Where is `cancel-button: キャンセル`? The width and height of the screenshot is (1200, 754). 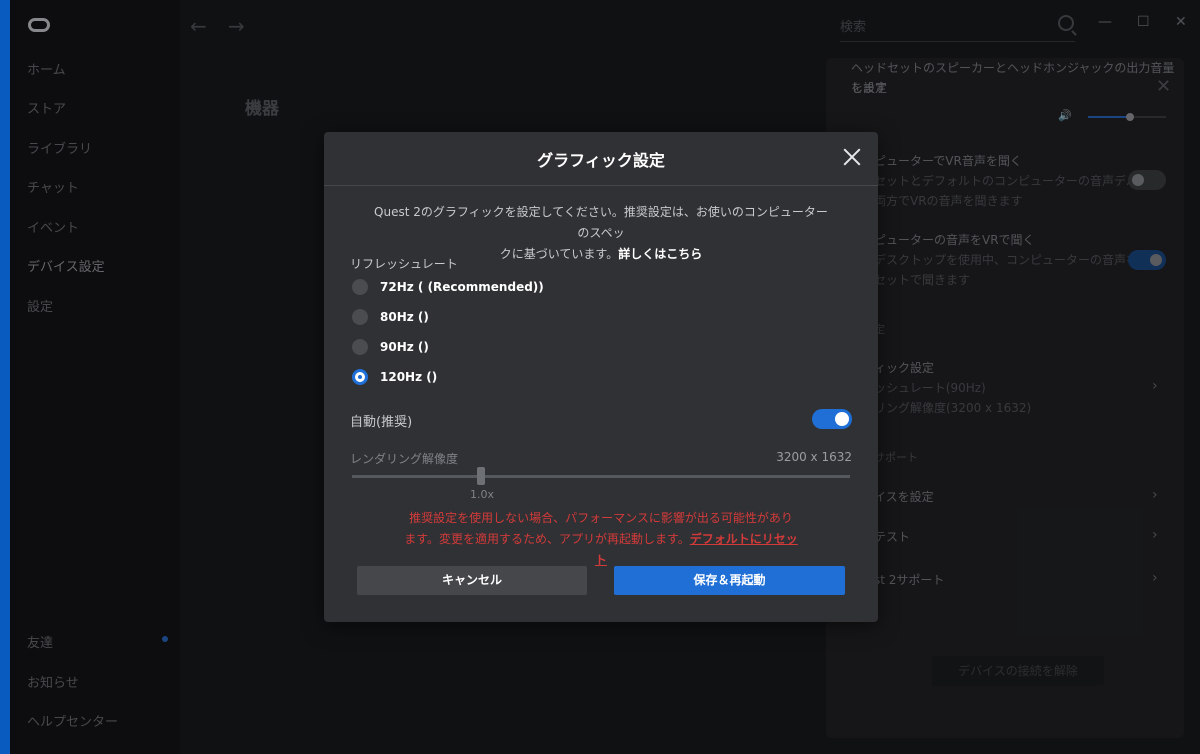
cancel-button: キャンセル is located at coordinates (472, 580).